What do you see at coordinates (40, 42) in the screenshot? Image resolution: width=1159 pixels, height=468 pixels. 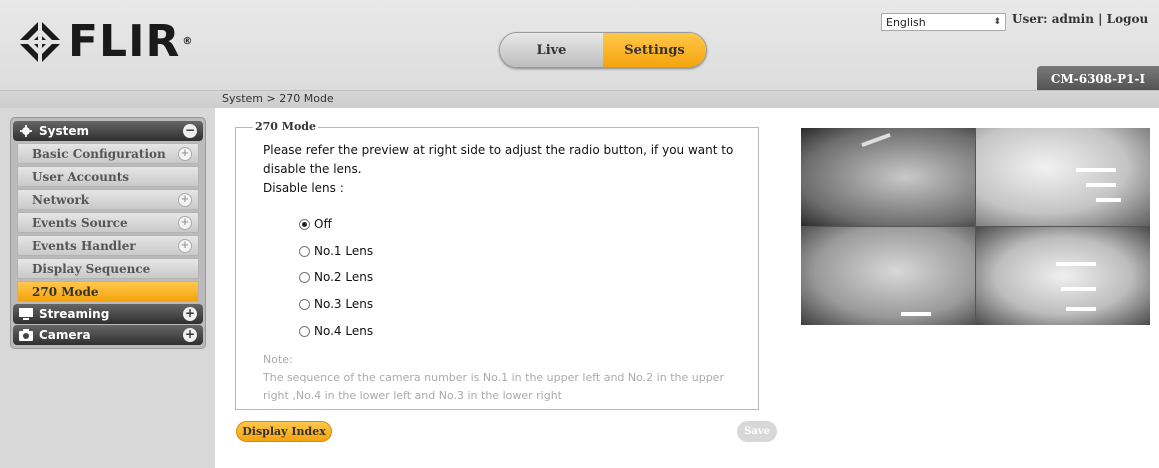 I see `flir-diamond-icon` at bounding box center [40, 42].